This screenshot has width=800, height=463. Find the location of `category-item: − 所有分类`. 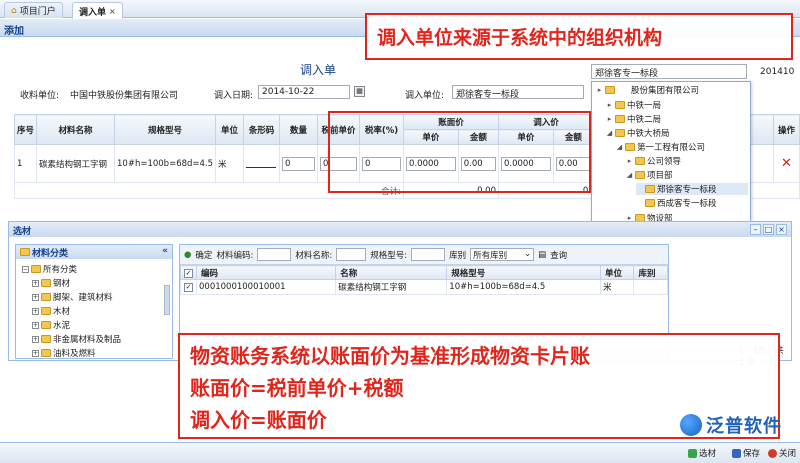

category-item: − 所有分类 is located at coordinates (49, 269).